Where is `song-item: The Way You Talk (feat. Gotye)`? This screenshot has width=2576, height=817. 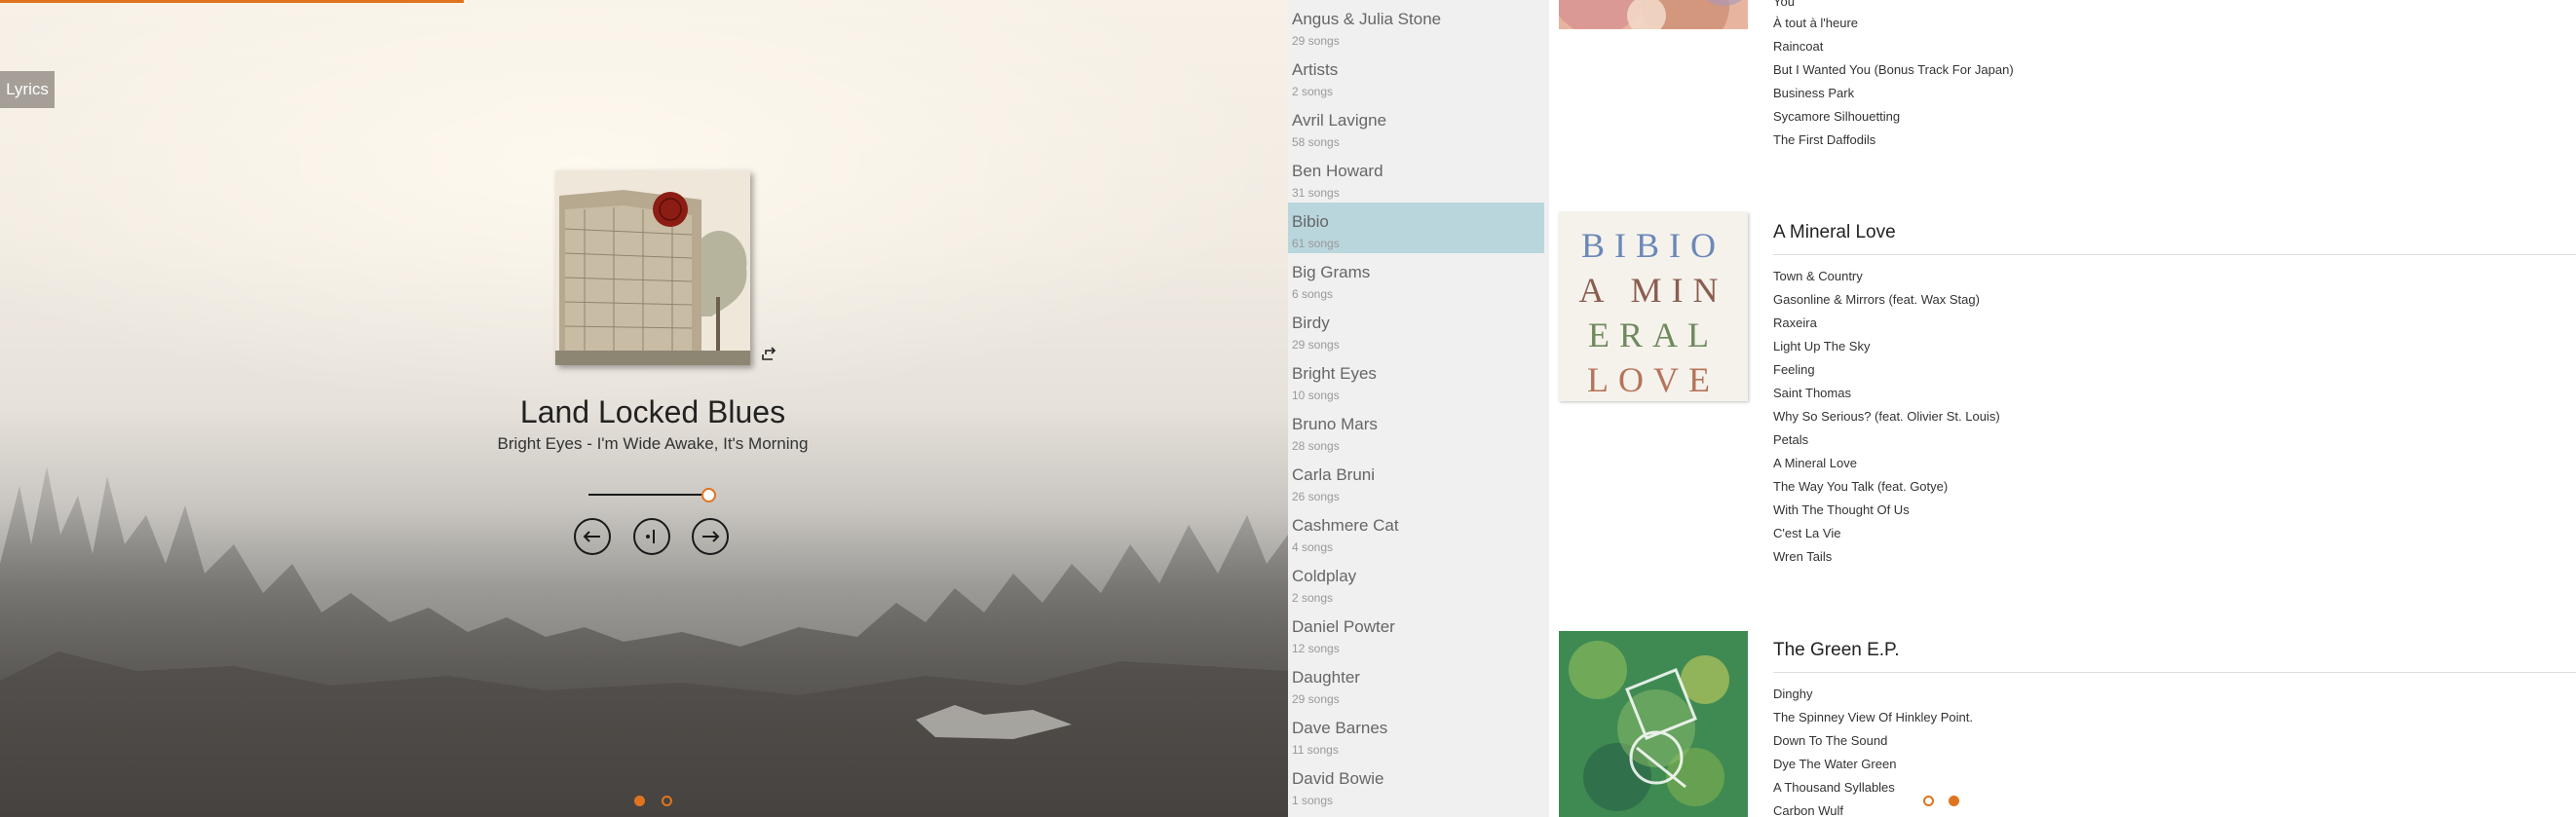
song-item: The Way You Talk (feat. Gotye) is located at coordinates (1860, 486).